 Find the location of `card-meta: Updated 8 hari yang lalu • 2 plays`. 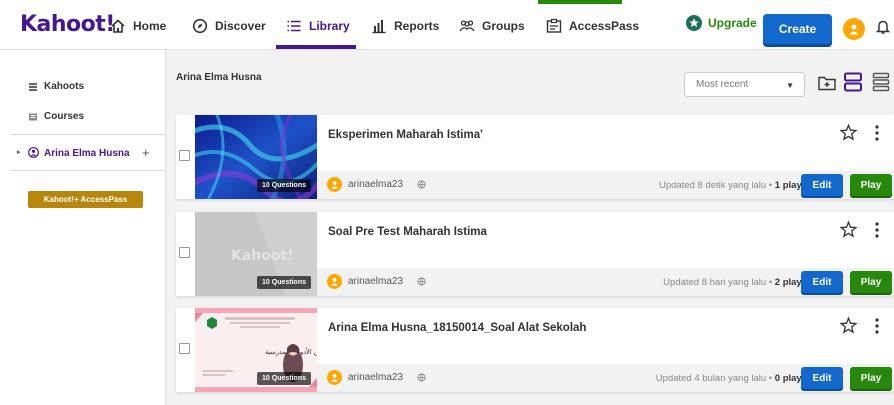

card-meta: Updated 8 hari yang lalu • 2 plays is located at coordinates (735, 282).